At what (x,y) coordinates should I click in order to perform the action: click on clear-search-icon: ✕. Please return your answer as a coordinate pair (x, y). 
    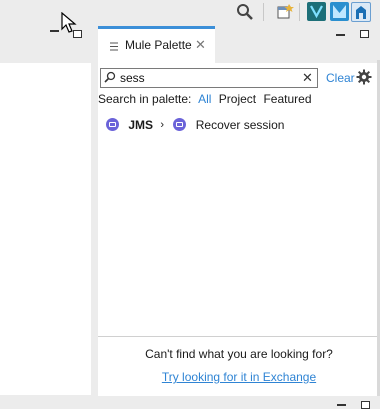
    Looking at the image, I should click on (307, 78).